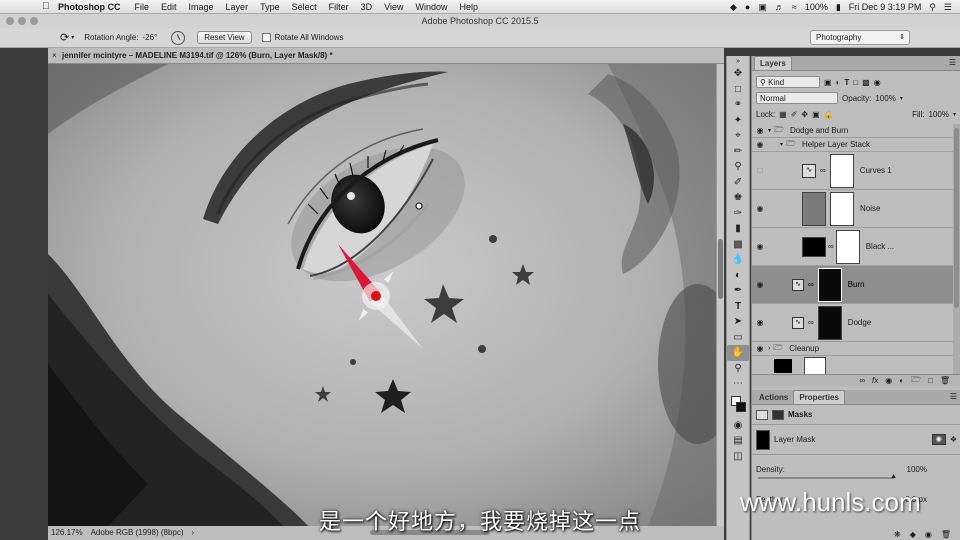 The image size is (960, 540). What do you see at coordinates (952, 62) in the screenshot?
I see `panel-menu-icon: ☰` at bounding box center [952, 62].